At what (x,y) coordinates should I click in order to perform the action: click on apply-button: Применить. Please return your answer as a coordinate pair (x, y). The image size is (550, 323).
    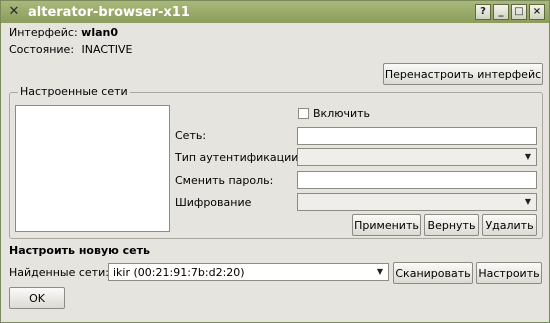
    Looking at the image, I should click on (386, 225).